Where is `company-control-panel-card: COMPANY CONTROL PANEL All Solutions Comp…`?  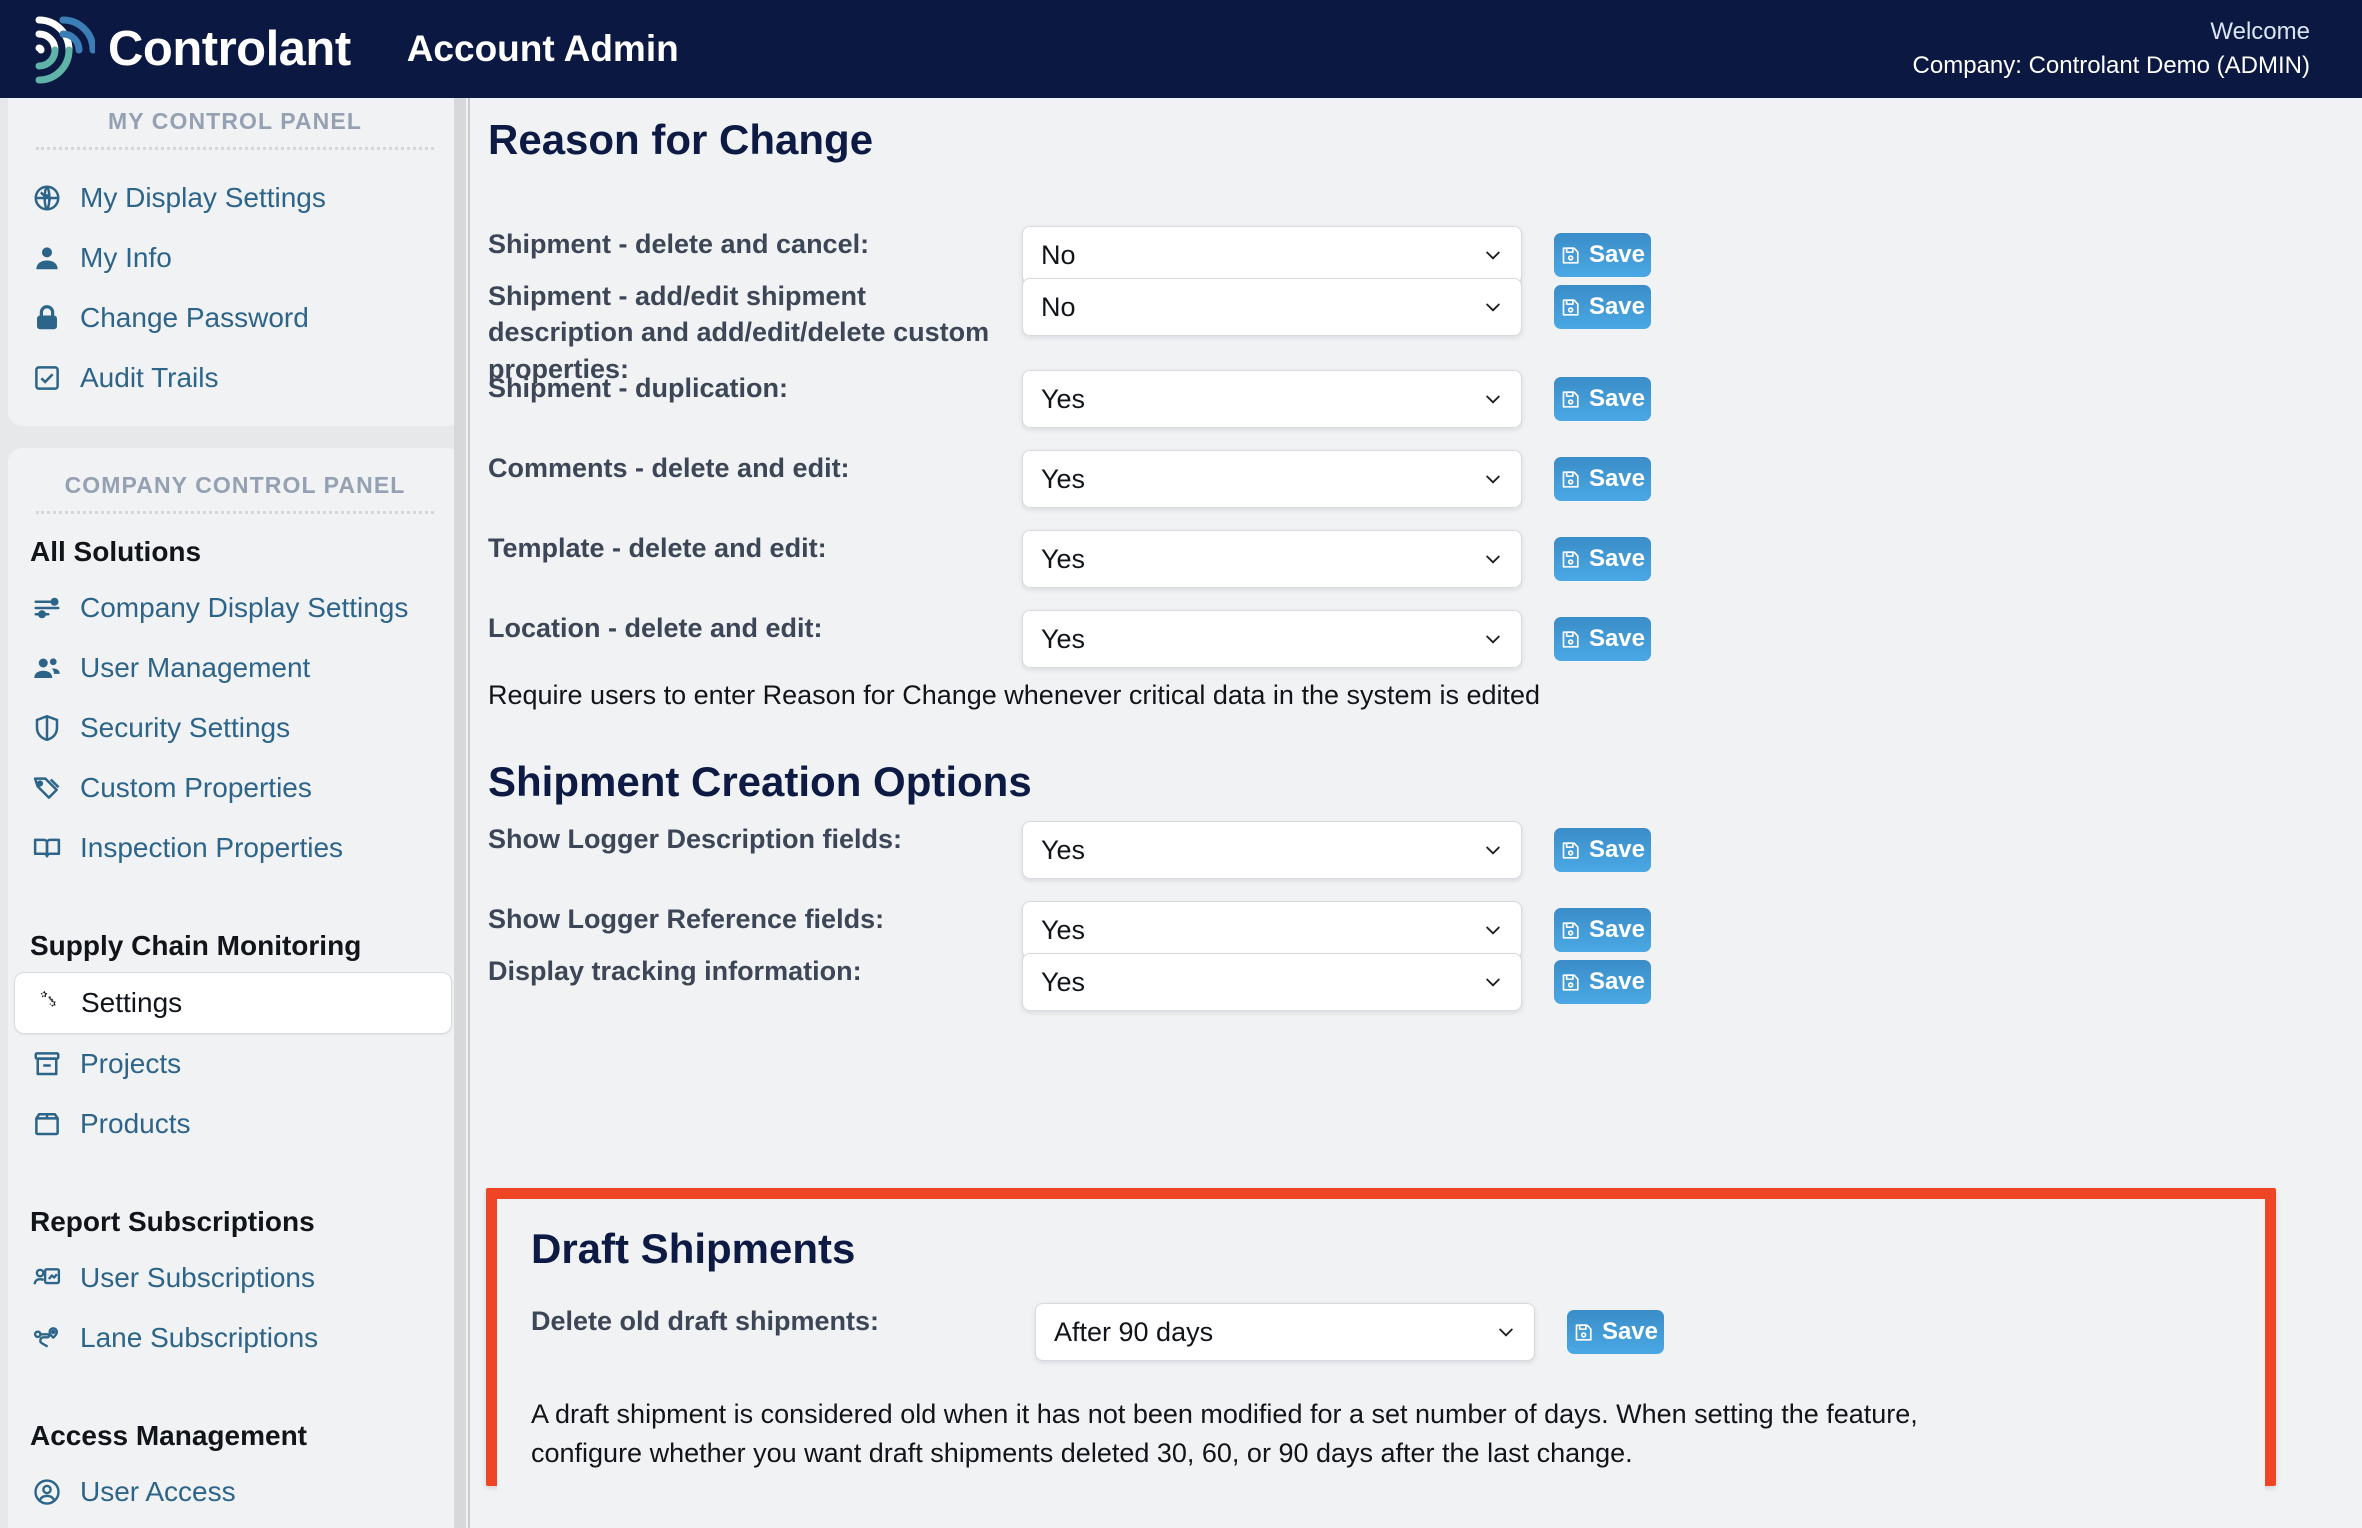
company-control-panel-card: COMPANY CONTROL PANEL All Solutions Comp… is located at coordinates (235, 988).